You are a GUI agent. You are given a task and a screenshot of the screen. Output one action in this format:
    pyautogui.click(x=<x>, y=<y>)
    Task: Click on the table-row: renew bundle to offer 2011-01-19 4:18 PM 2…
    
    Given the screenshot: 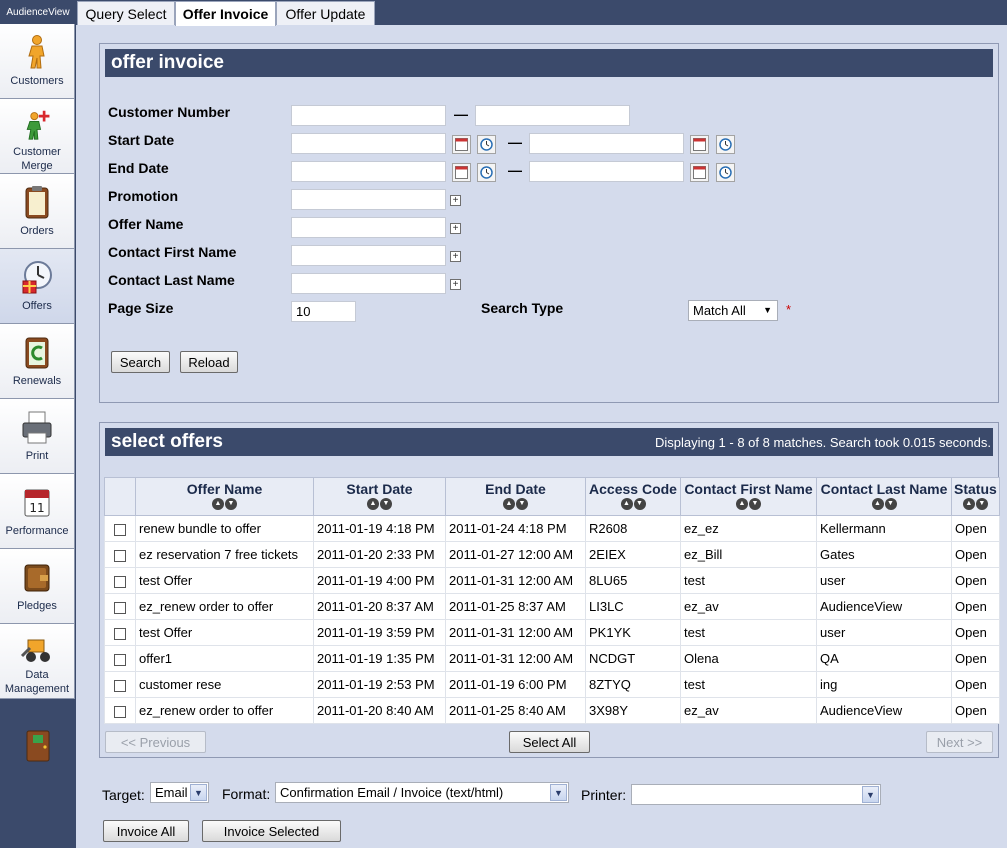 What is the action you would take?
    pyautogui.click(x=552, y=528)
    